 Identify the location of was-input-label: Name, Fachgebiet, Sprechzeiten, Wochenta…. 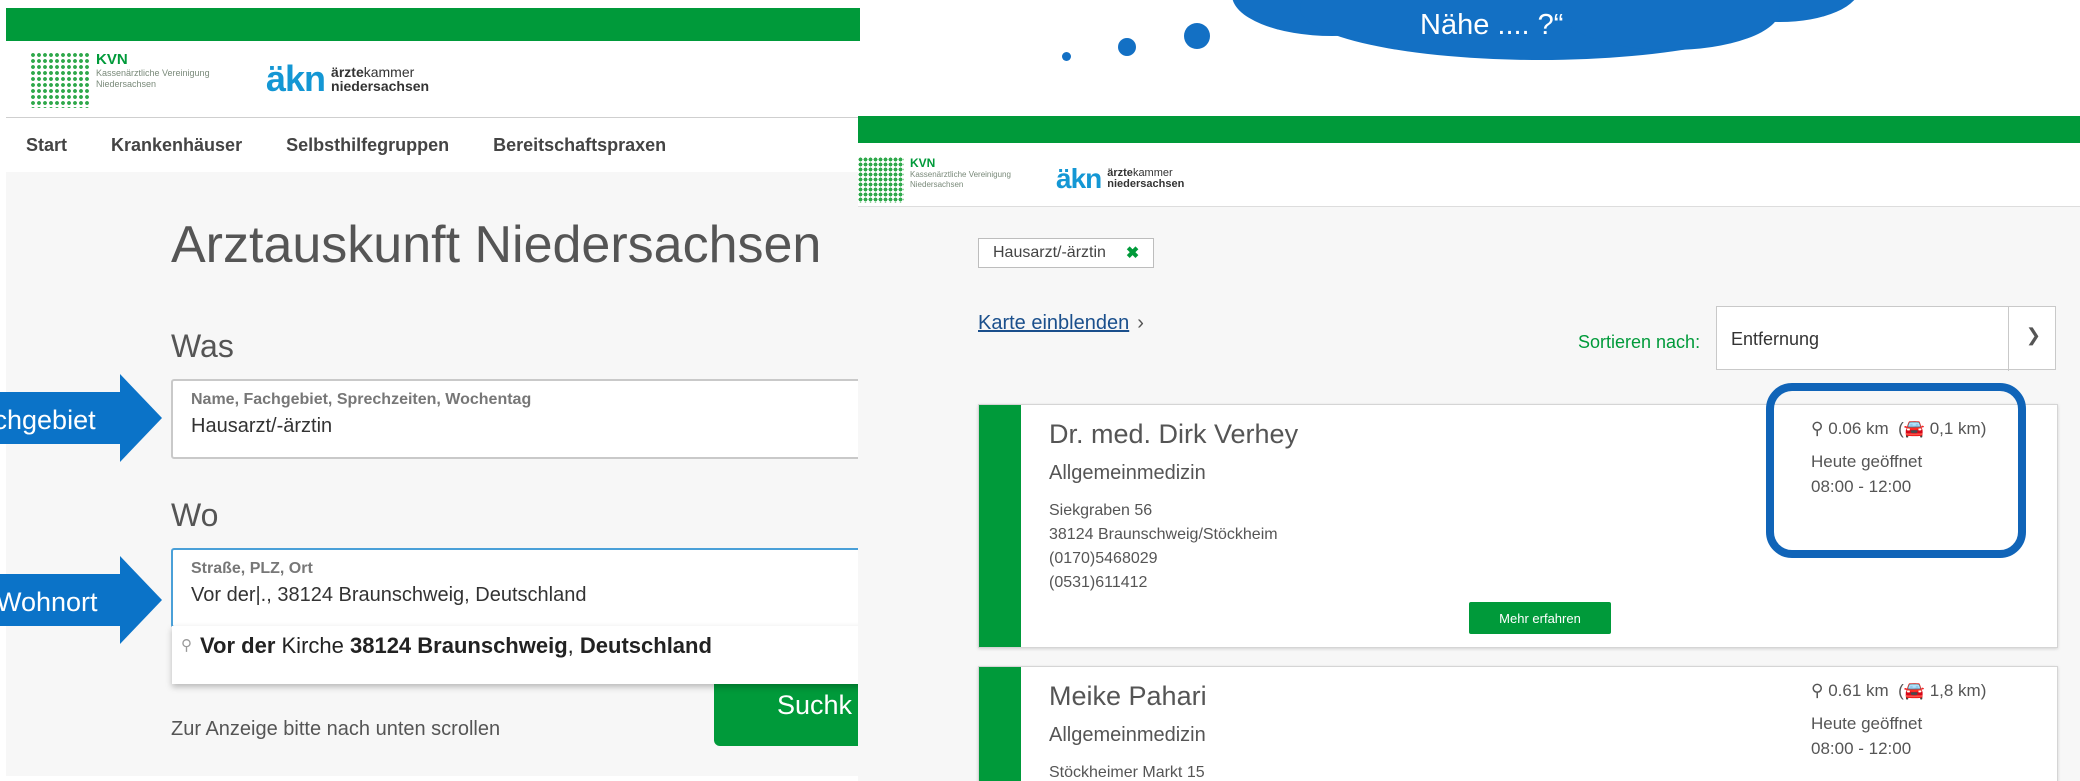
(361, 399).